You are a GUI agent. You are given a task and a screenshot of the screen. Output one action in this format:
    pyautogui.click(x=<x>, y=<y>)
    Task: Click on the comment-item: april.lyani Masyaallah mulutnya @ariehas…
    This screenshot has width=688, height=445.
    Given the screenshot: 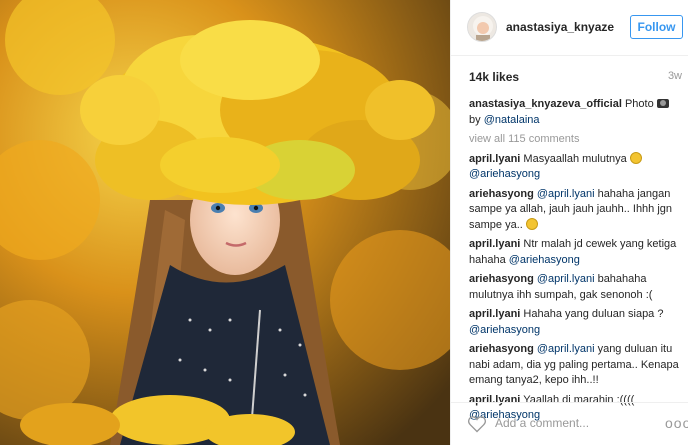 What is the action you would take?
    pyautogui.click(x=574, y=167)
    